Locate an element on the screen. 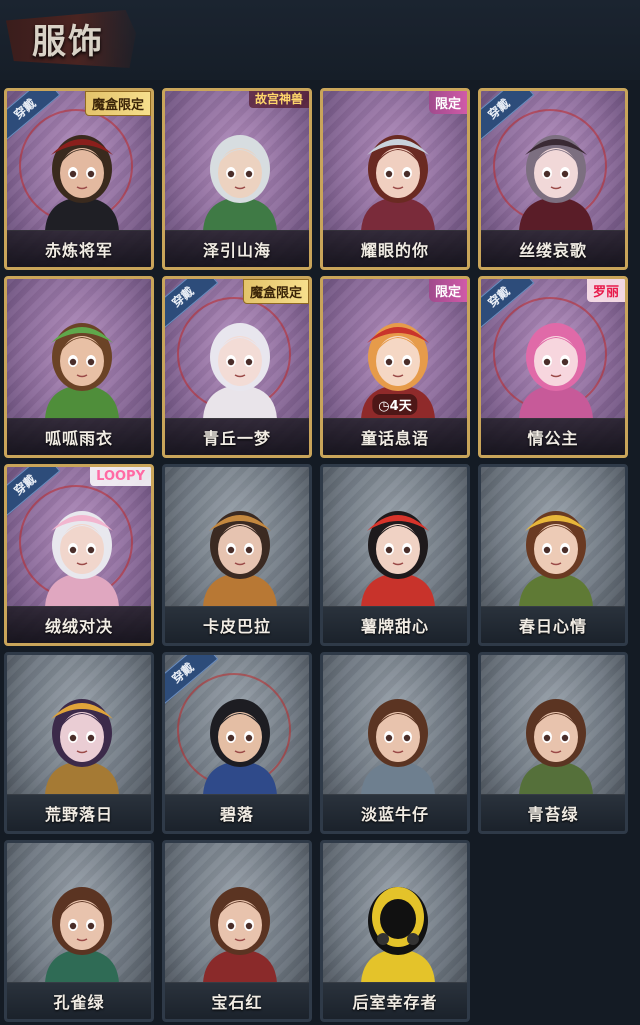 This screenshot has width=640, height=1025. costume-card: 宝石红 is located at coordinates (237, 931).